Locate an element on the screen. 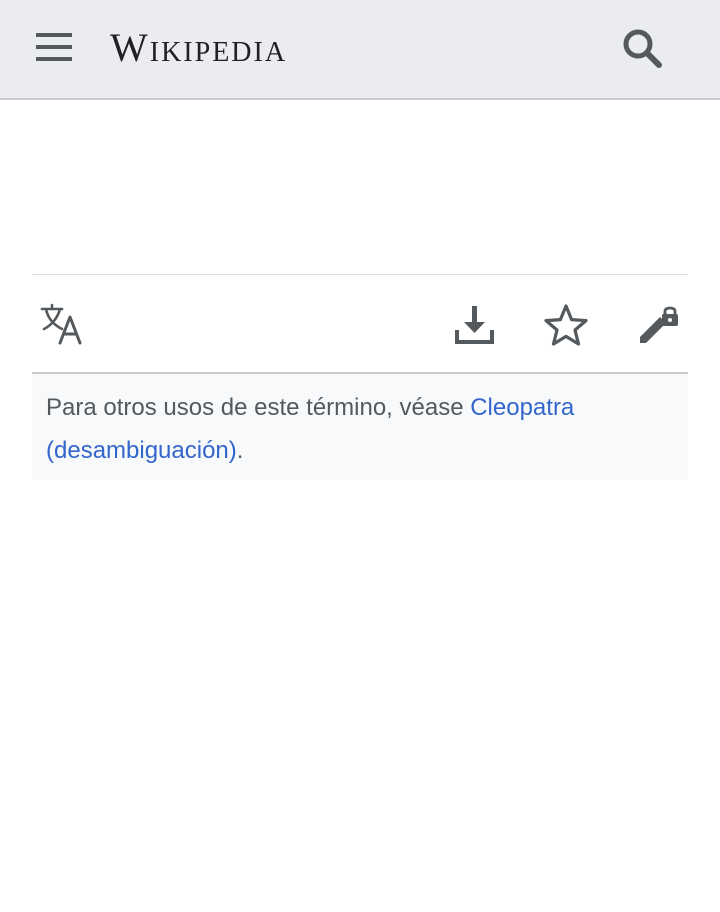 The width and height of the screenshot is (720, 912). edit-protected-button is located at coordinates (660, 325).